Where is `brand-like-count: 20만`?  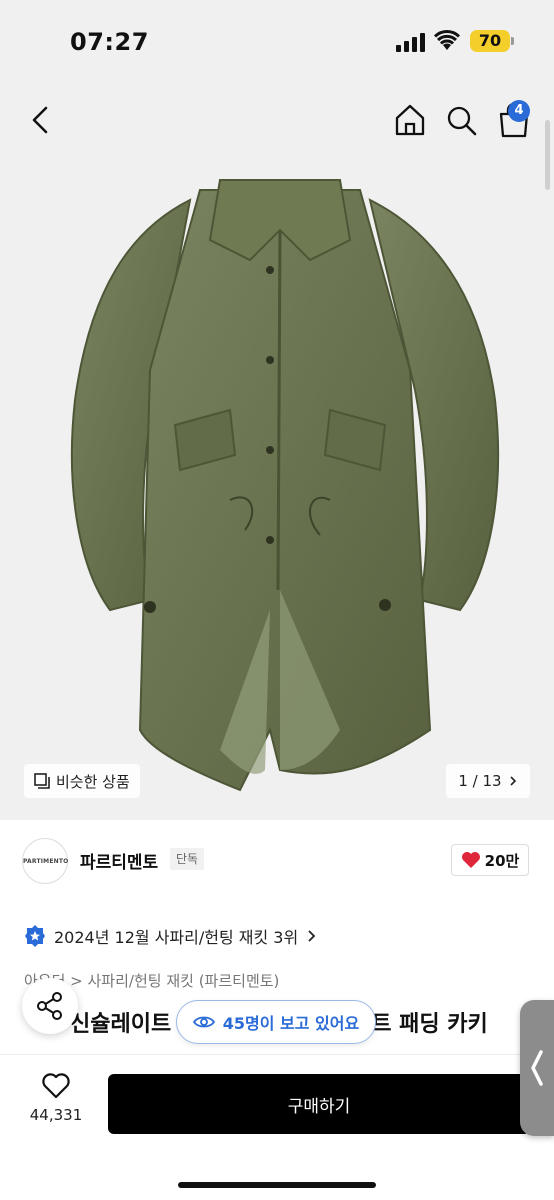 brand-like-count: 20만 is located at coordinates (502, 860).